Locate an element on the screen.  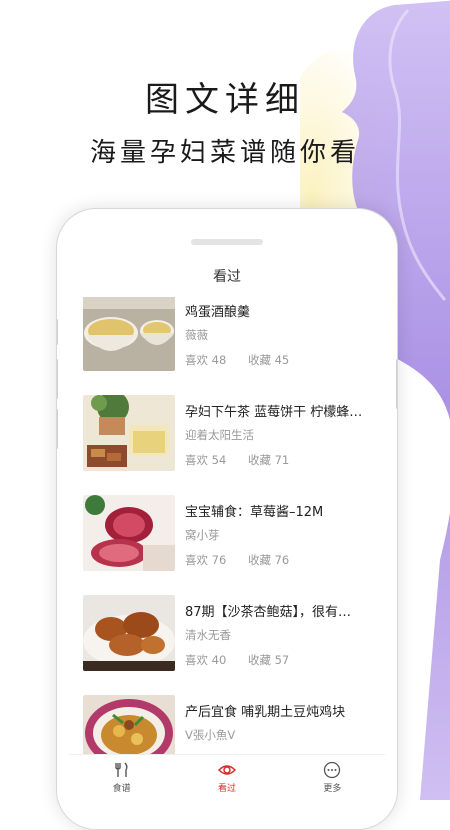
item-stats: 喜欢 76 收藏 76 is located at coordinates (283, 560).